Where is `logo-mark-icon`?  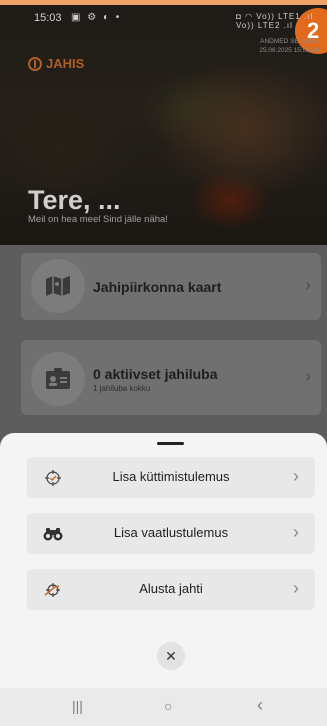 logo-mark-icon is located at coordinates (35, 63).